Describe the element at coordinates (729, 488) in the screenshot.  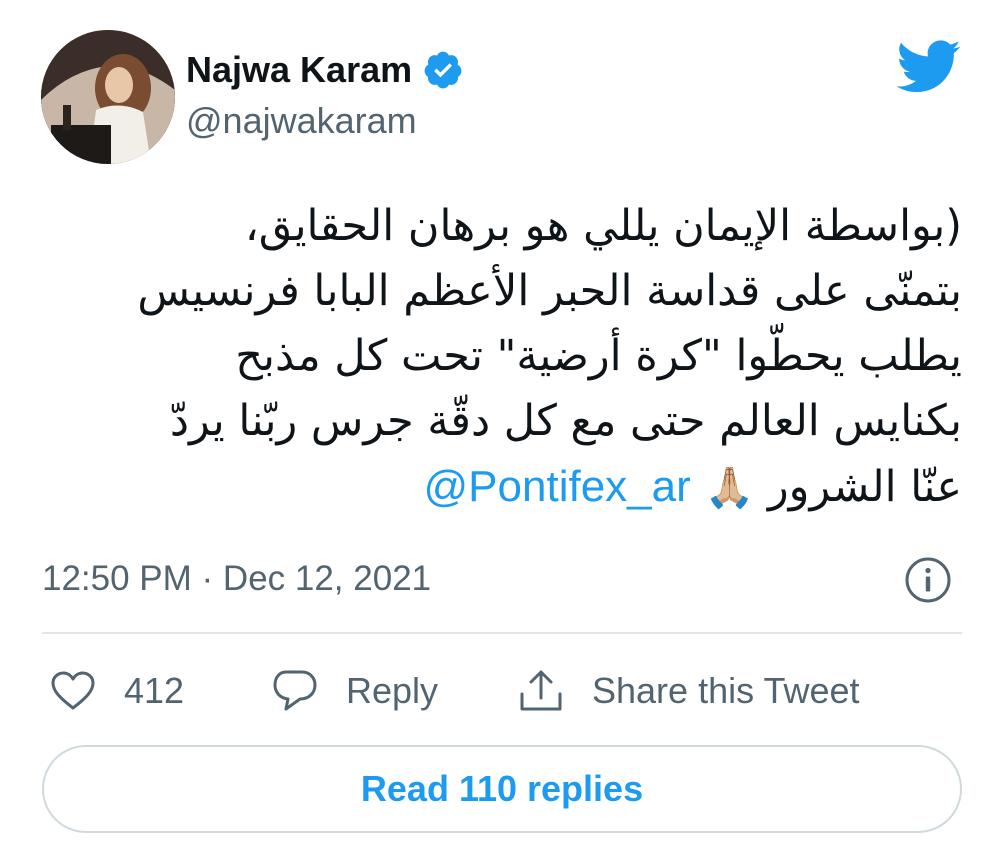
I see `folded-hands-emoji: 🙏🏼` at that location.